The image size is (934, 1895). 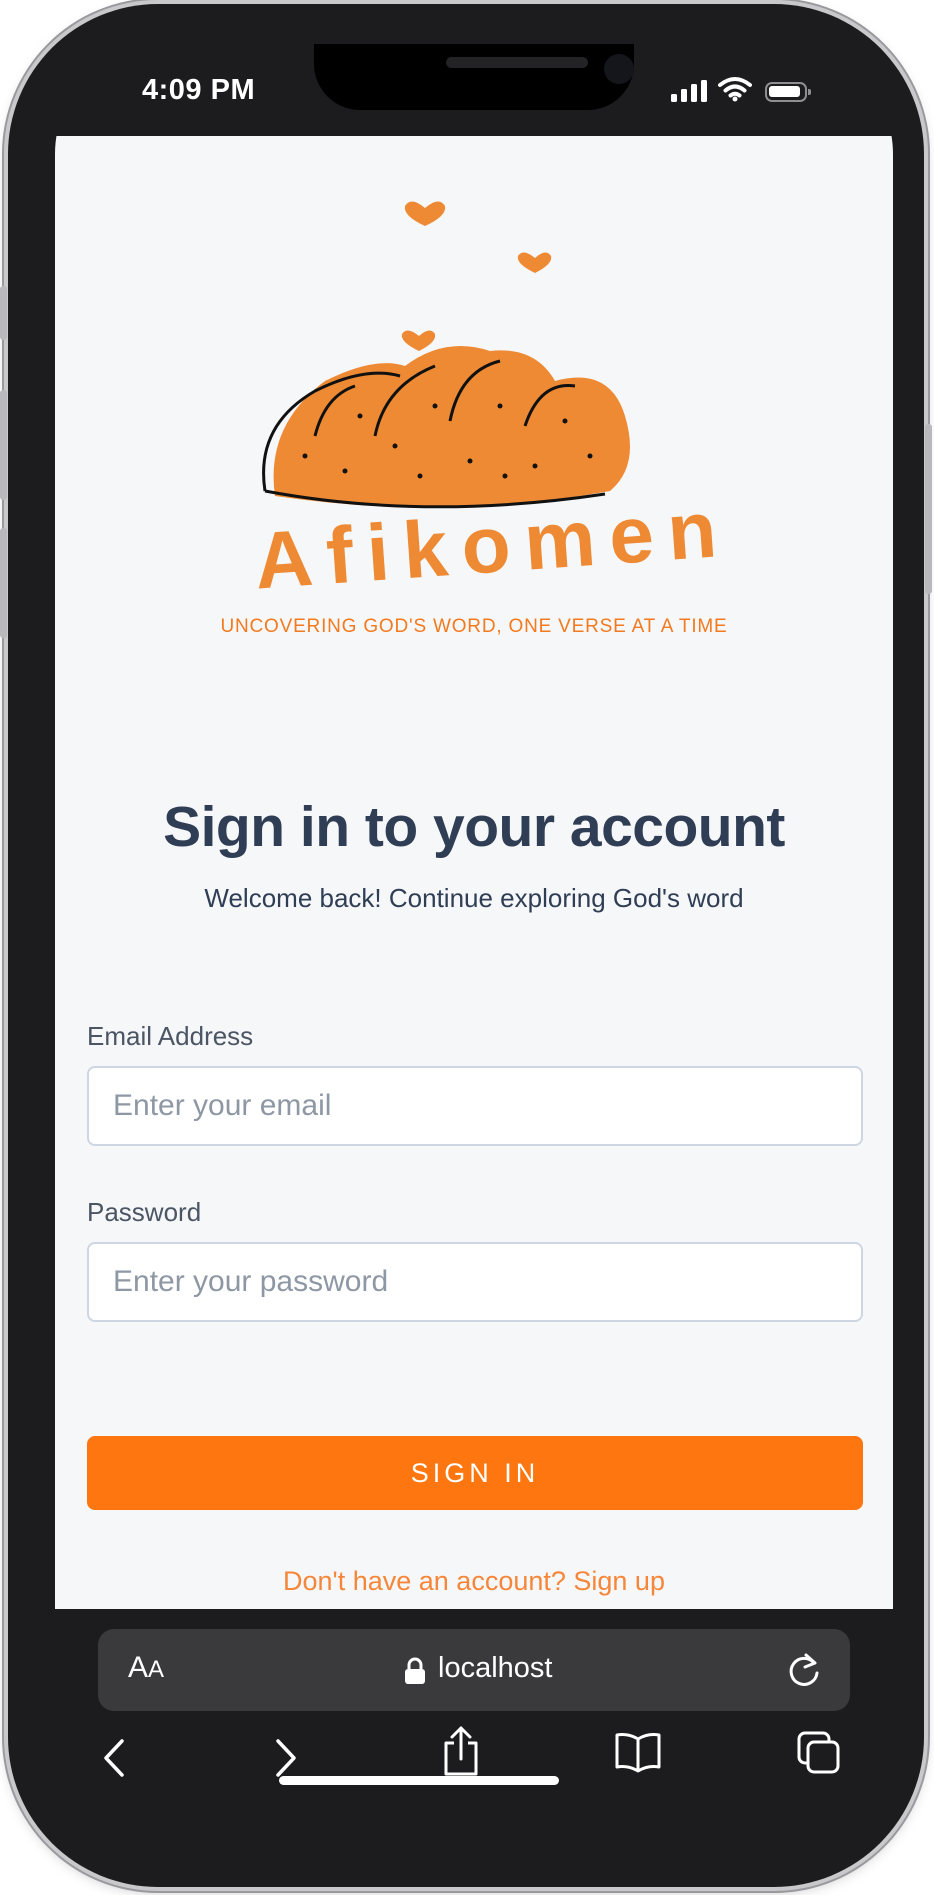 I want to click on sign-in-button: SIGN IN, so click(x=475, y=1473).